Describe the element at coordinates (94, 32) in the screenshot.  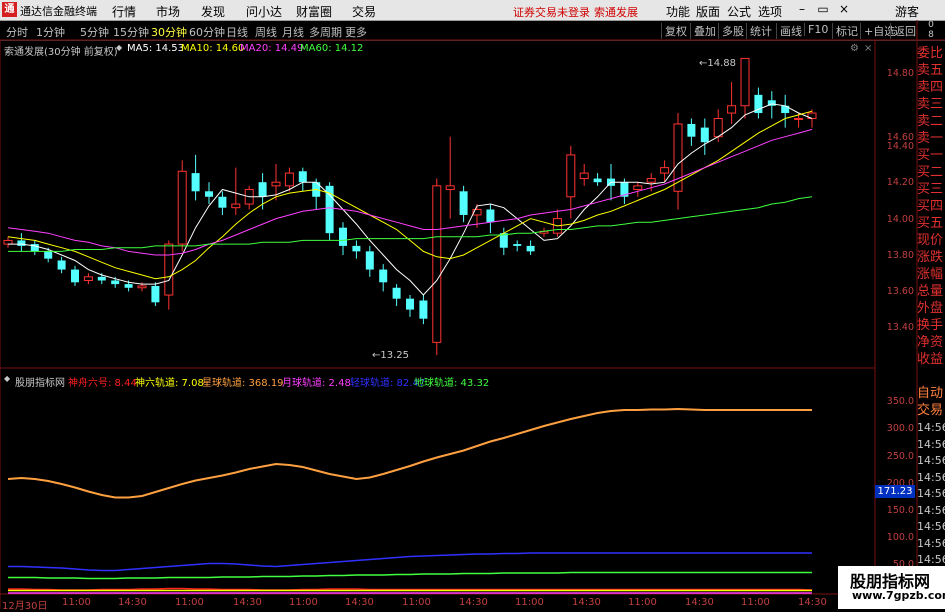
I see `period-5min: 5分钟` at that location.